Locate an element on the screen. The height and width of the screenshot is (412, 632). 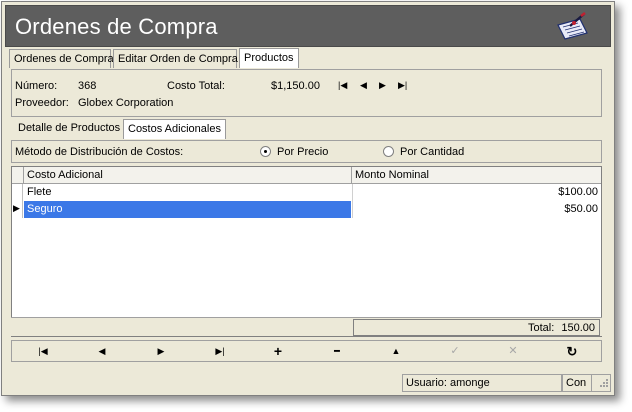
proveedor-value: Globex Corporation is located at coordinates (126, 103).